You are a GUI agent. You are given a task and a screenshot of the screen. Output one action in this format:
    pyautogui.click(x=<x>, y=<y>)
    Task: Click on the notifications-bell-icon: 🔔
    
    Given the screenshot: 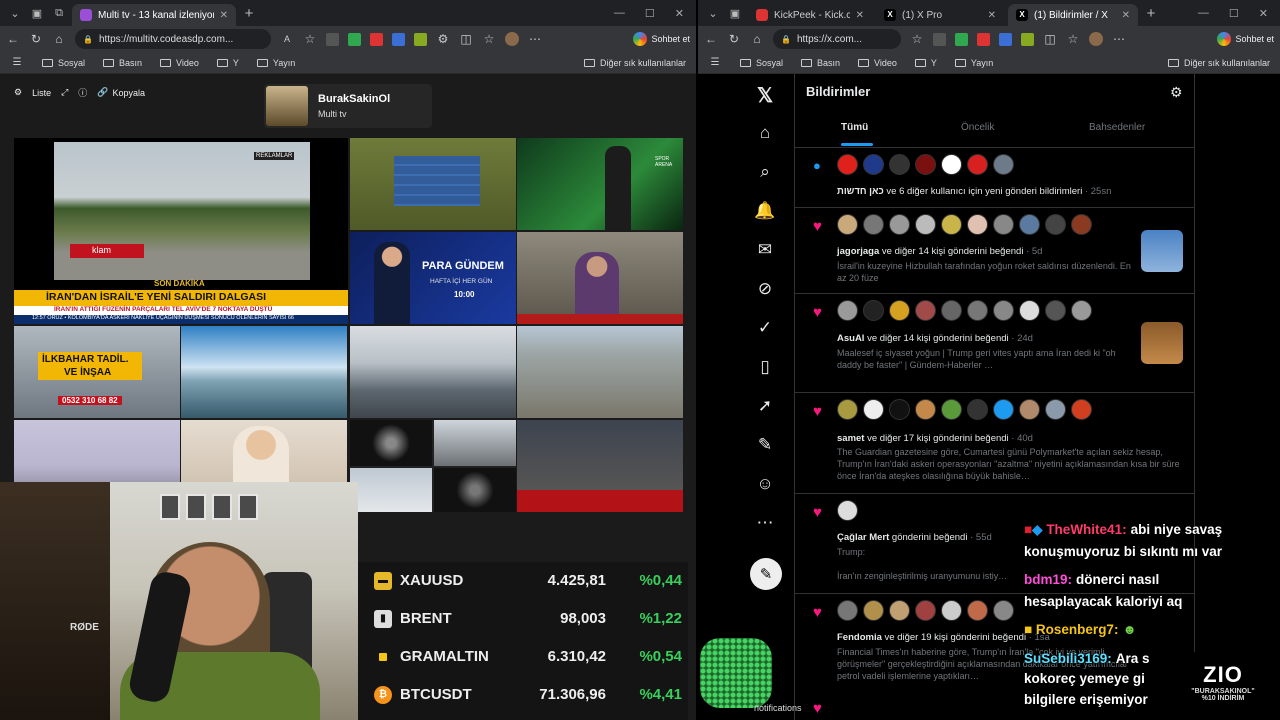 What is the action you would take?
    pyautogui.click(x=765, y=211)
    